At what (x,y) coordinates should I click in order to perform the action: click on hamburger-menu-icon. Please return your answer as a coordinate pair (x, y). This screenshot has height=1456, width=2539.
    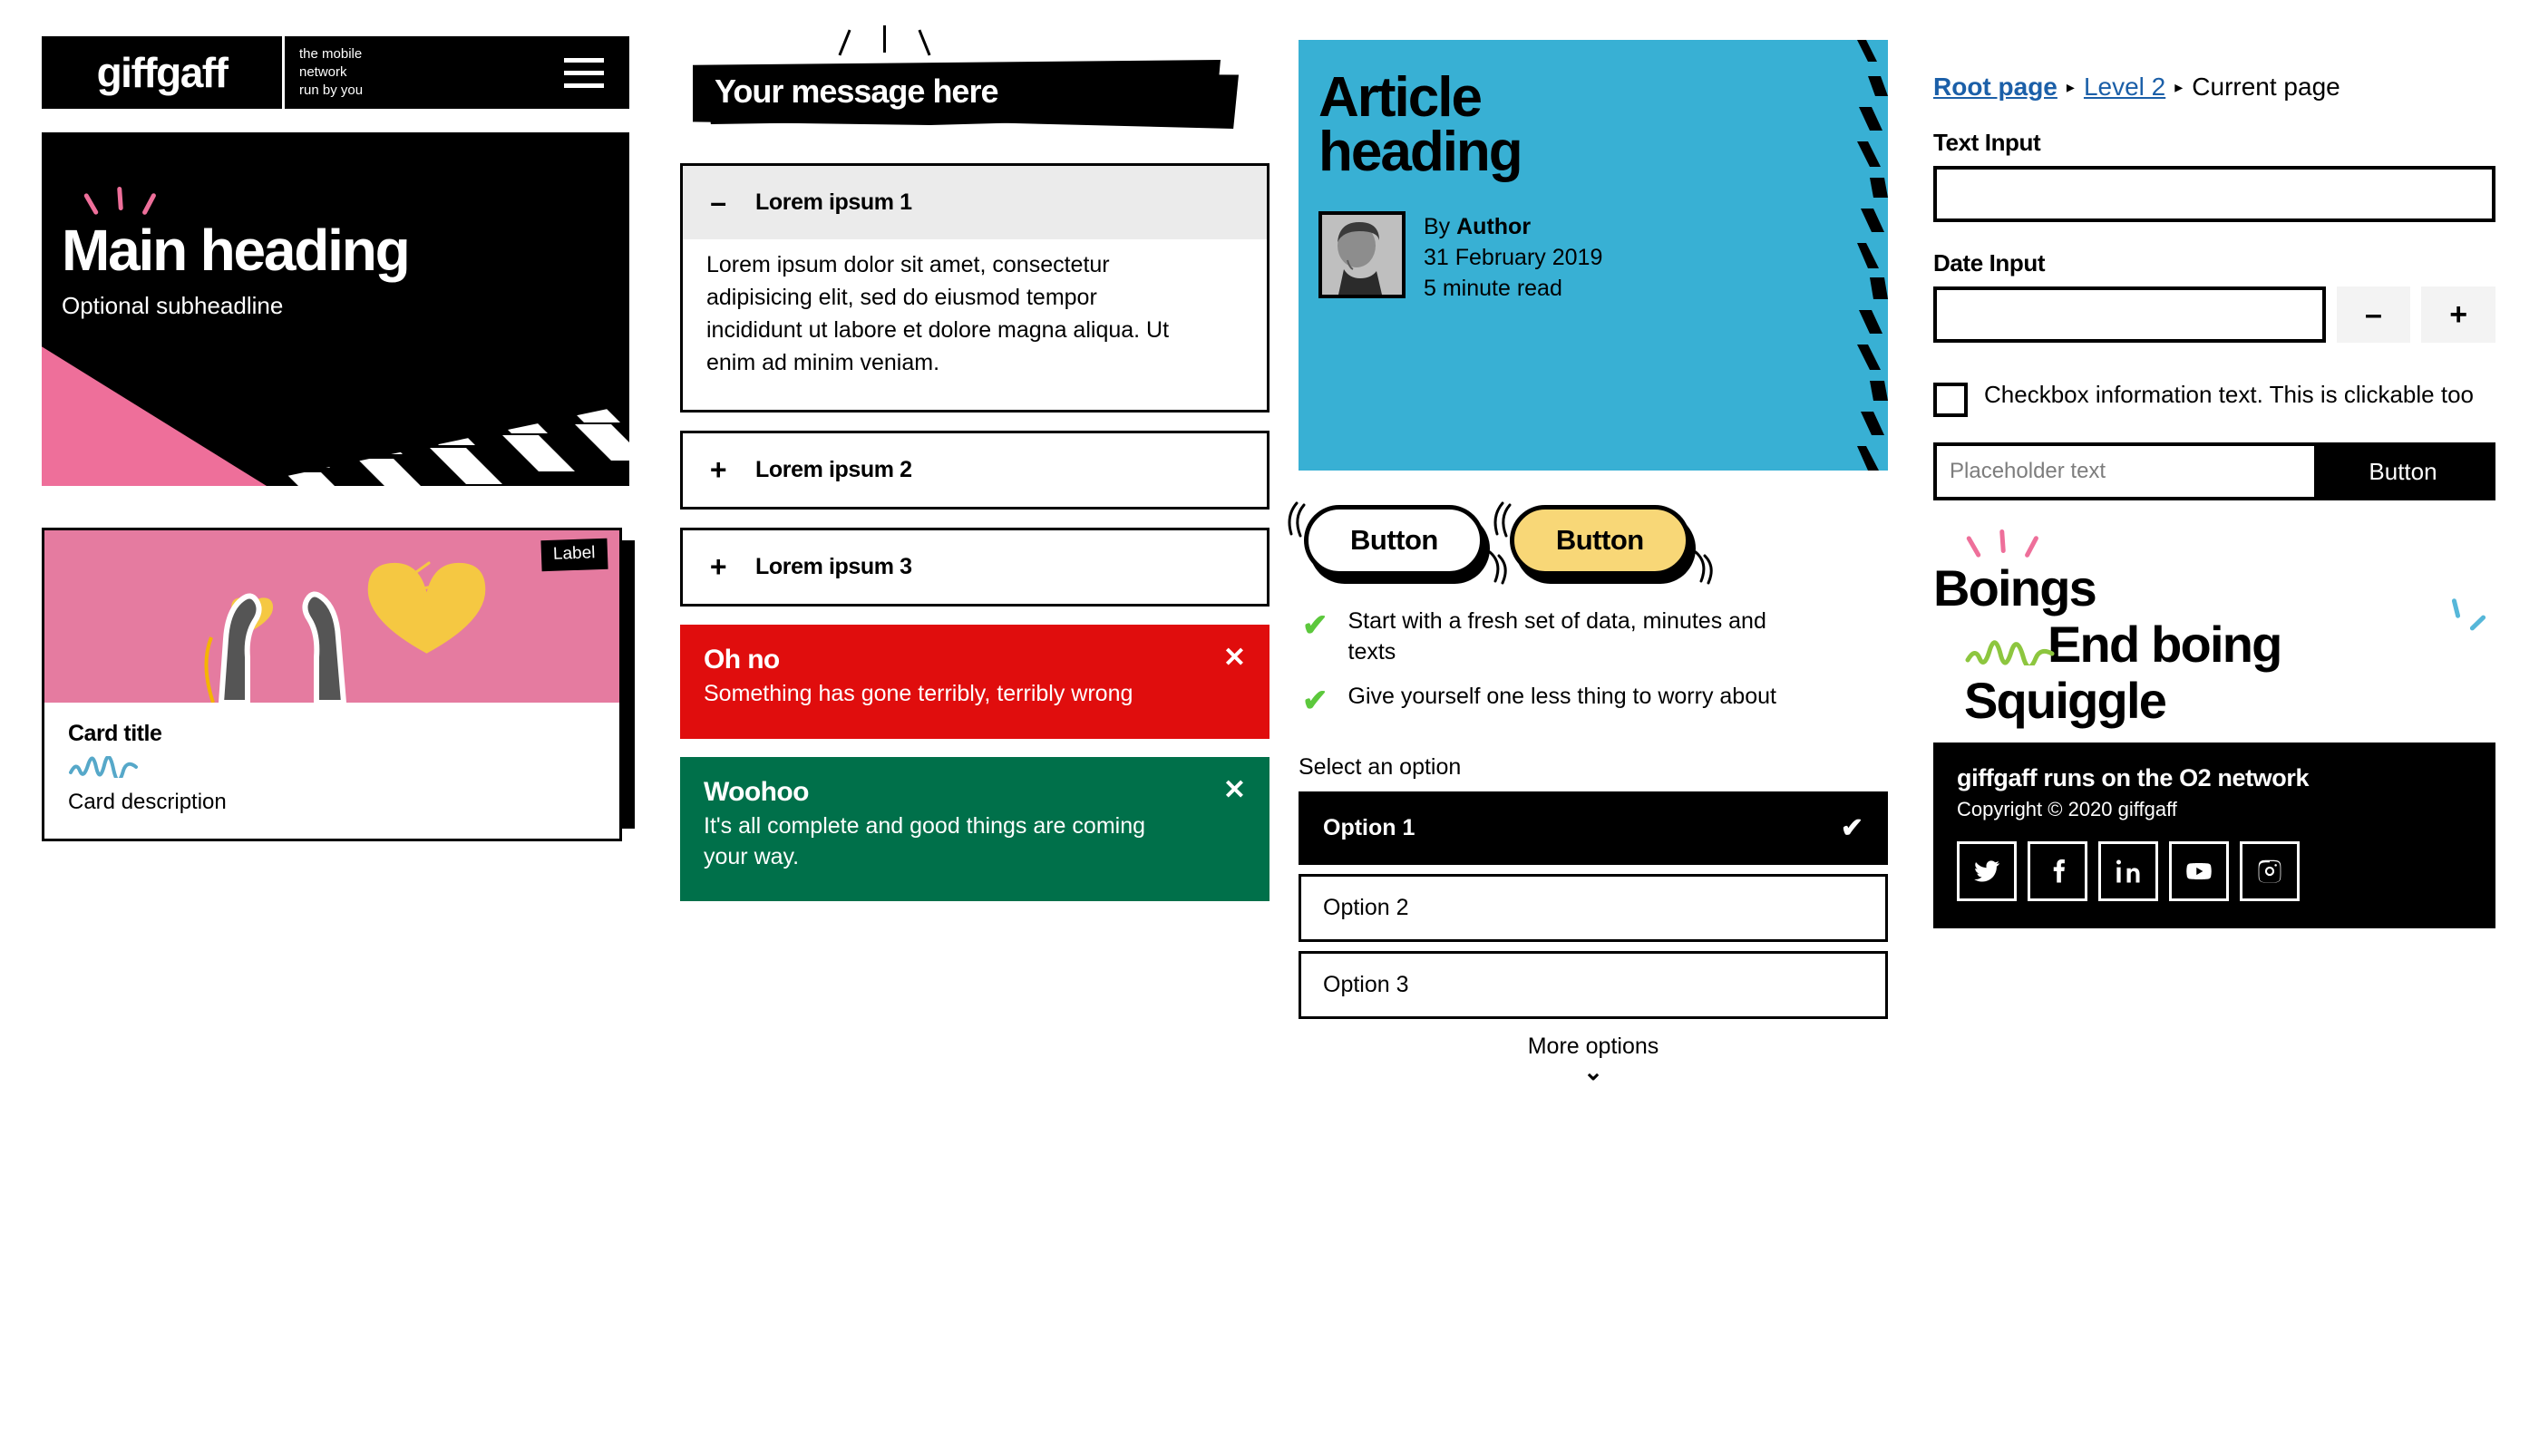
    Looking at the image, I should click on (596, 72).